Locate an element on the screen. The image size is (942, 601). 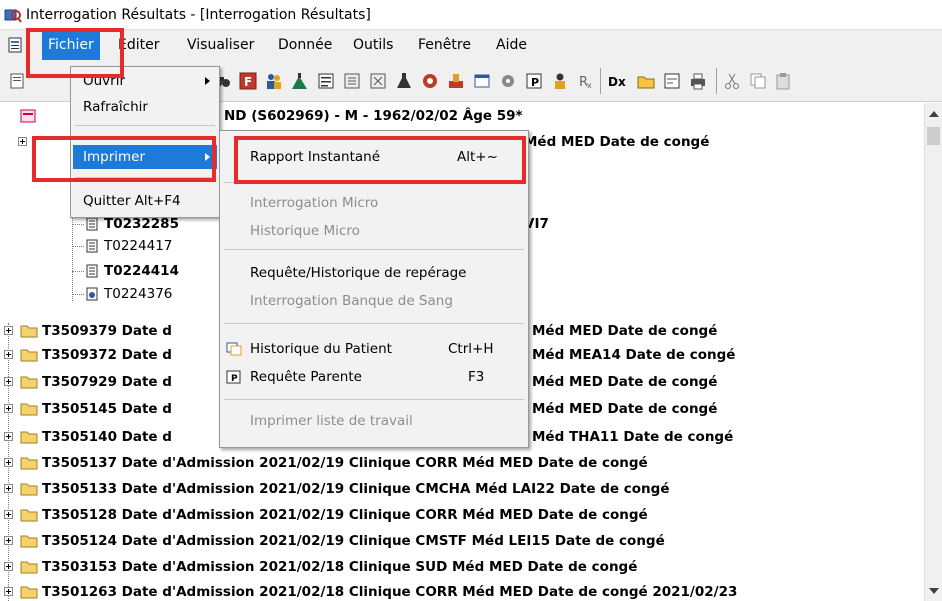
menu-item-interrogation-micro: Interrogation Micro is located at coordinates (374, 203).